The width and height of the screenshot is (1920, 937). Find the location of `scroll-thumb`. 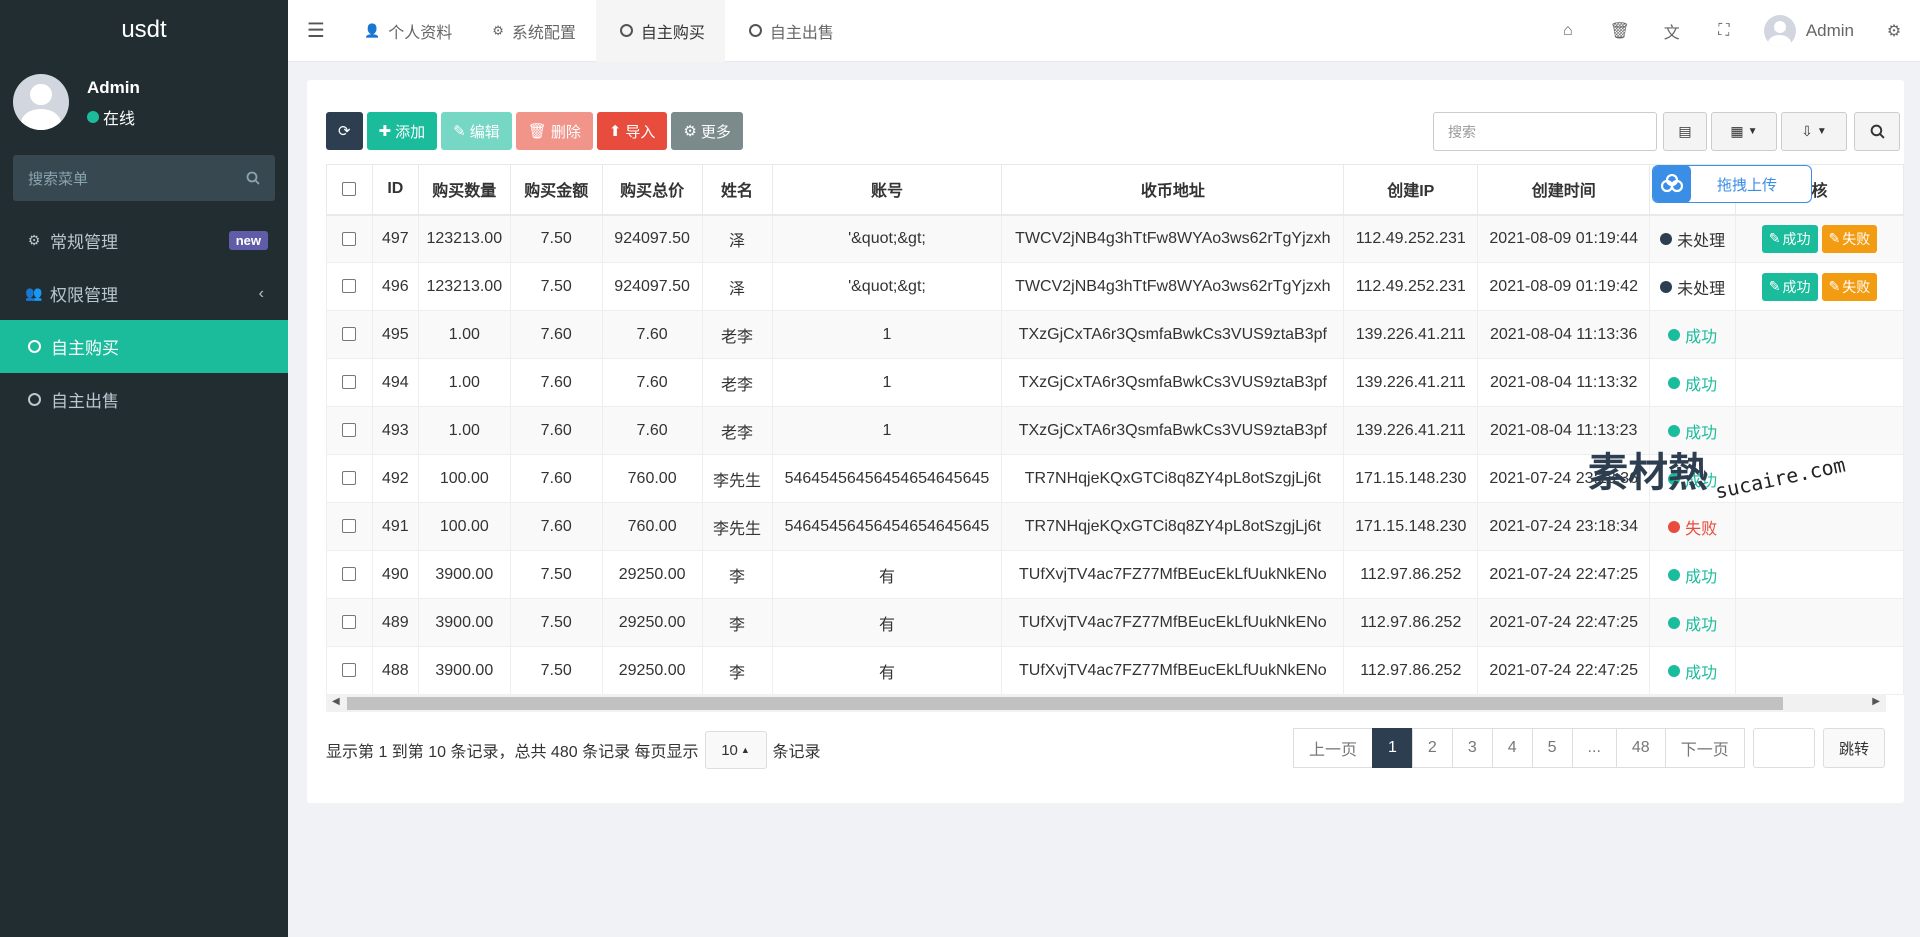

scroll-thumb is located at coordinates (1065, 703).